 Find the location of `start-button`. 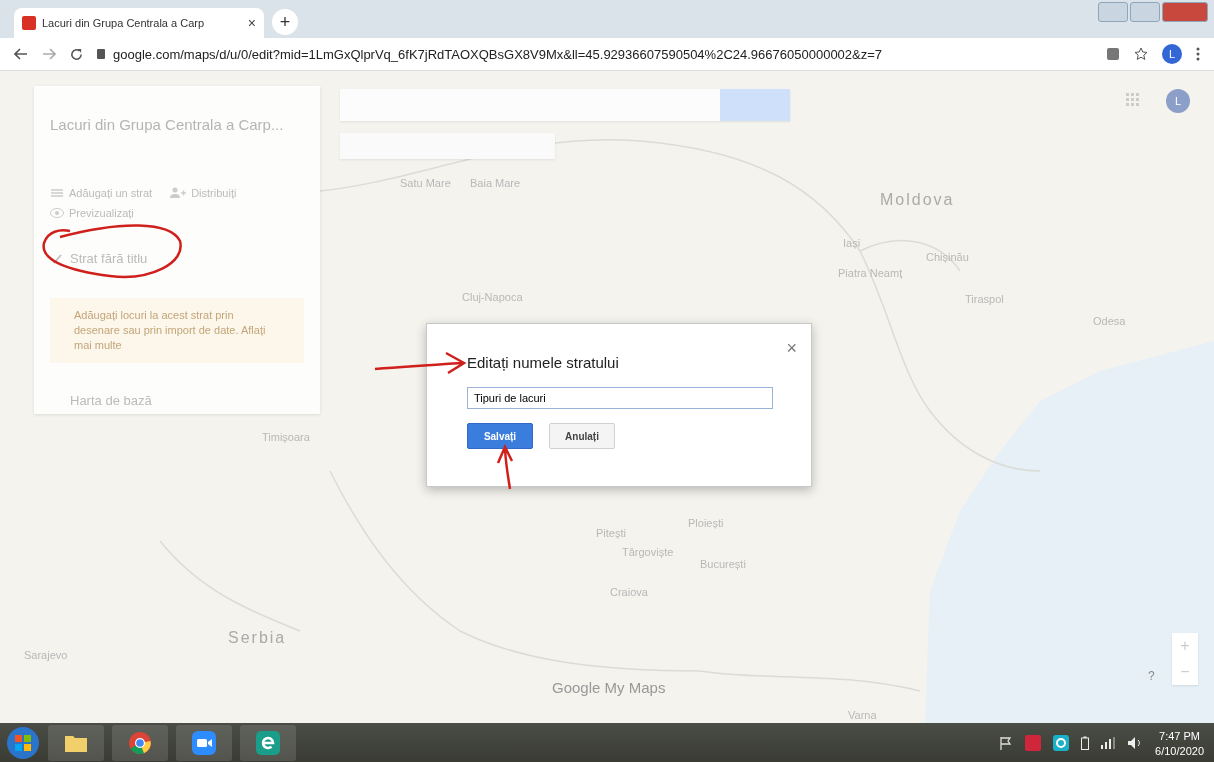

start-button is located at coordinates (23, 743).